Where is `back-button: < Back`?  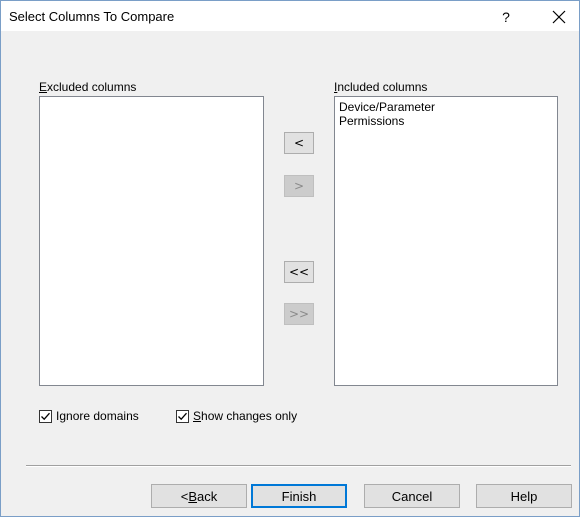
back-button: < Back is located at coordinates (199, 496).